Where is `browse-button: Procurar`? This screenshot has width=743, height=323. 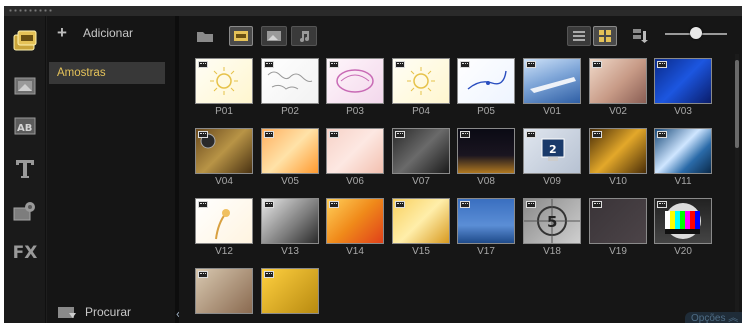 browse-button: Procurar is located at coordinates (111, 311).